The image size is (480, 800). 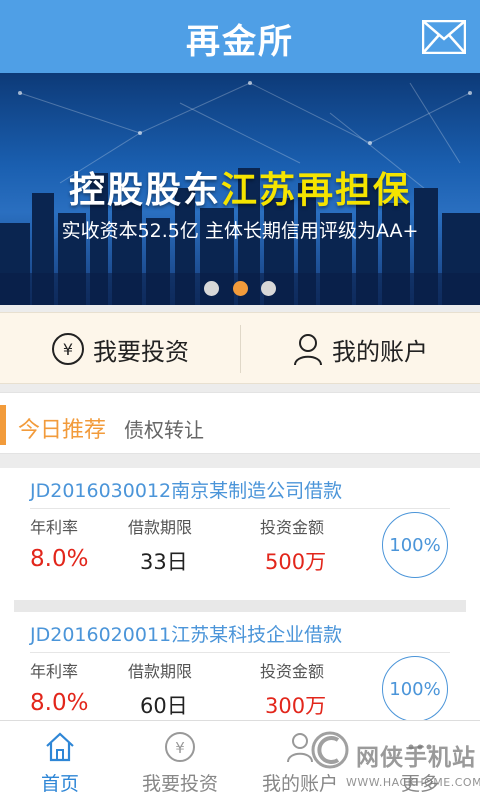 What do you see at coordinates (444, 37) in the screenshot?
I see `mail-icon` at bounding box center [444, 37].